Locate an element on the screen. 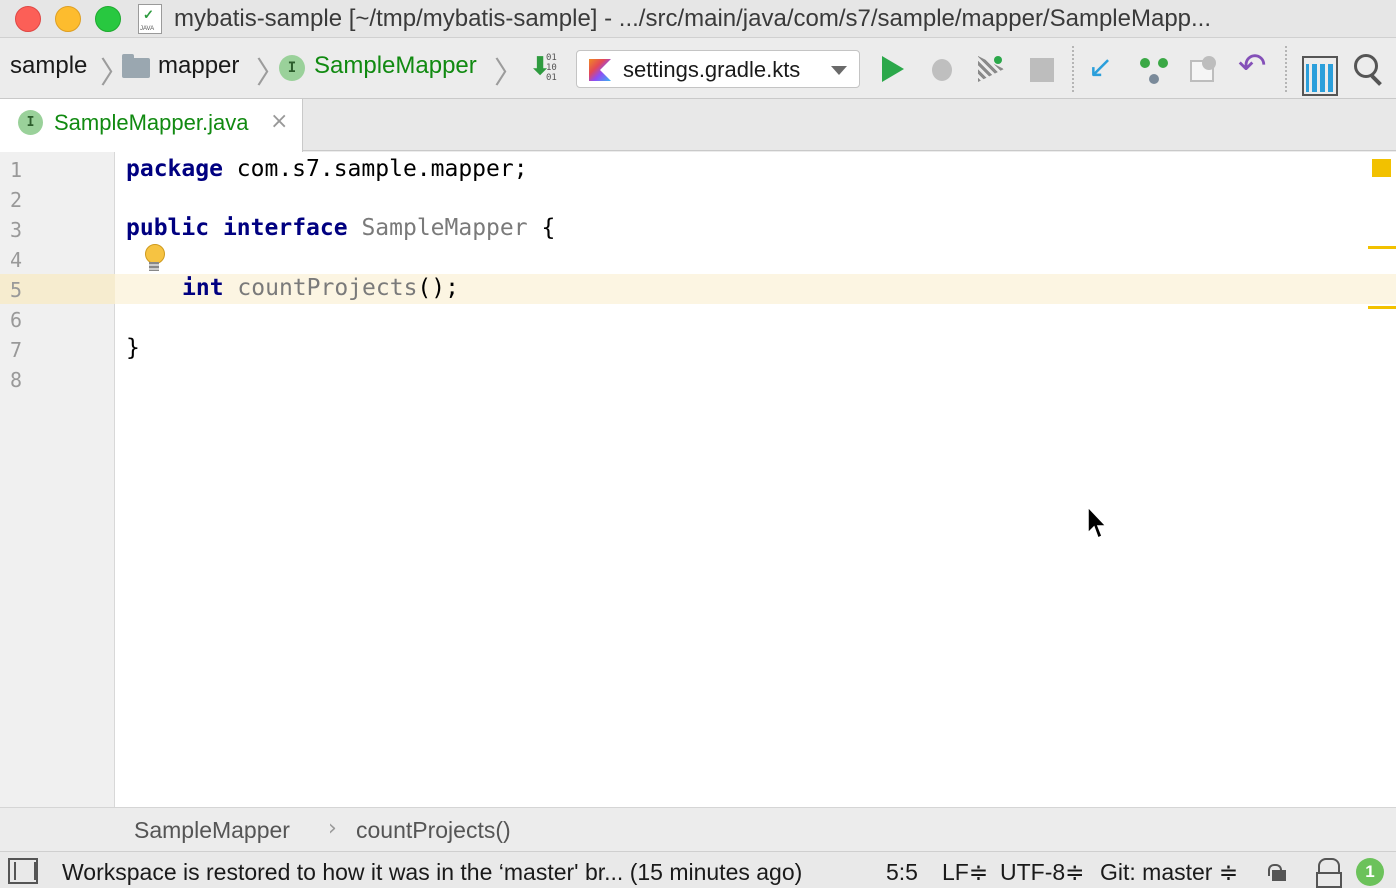 Image resolution: width=1396 pixels, height=888 pixels. project-structure-icon is located at coordinates (1318, 73).